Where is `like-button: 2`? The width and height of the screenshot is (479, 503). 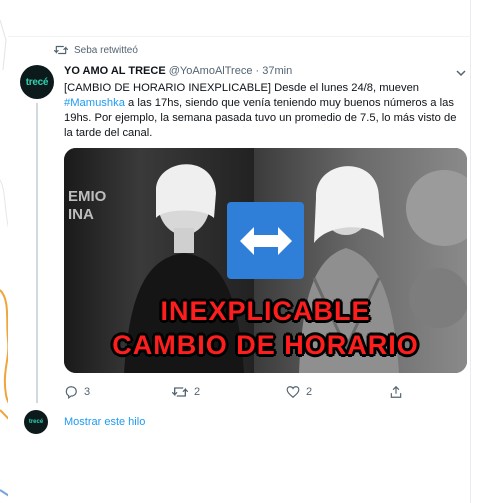 like-button: 2 is located at coordinates (299, 392).